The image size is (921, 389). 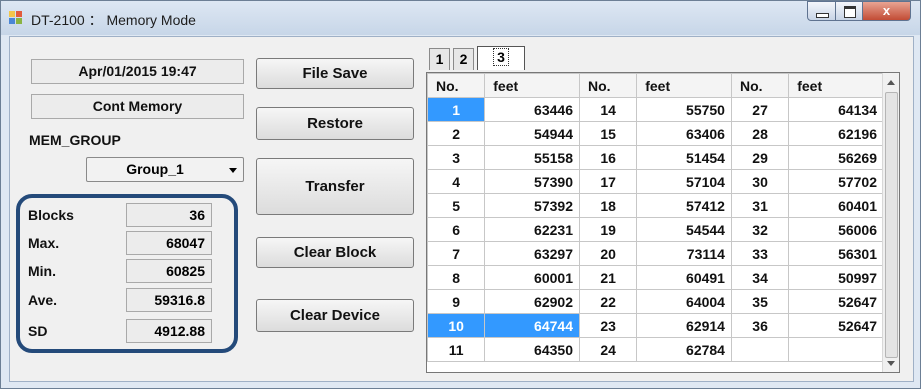 I want to click on table-row: 5 57392 18 57412 31 60401, so click(x=655, y=205).